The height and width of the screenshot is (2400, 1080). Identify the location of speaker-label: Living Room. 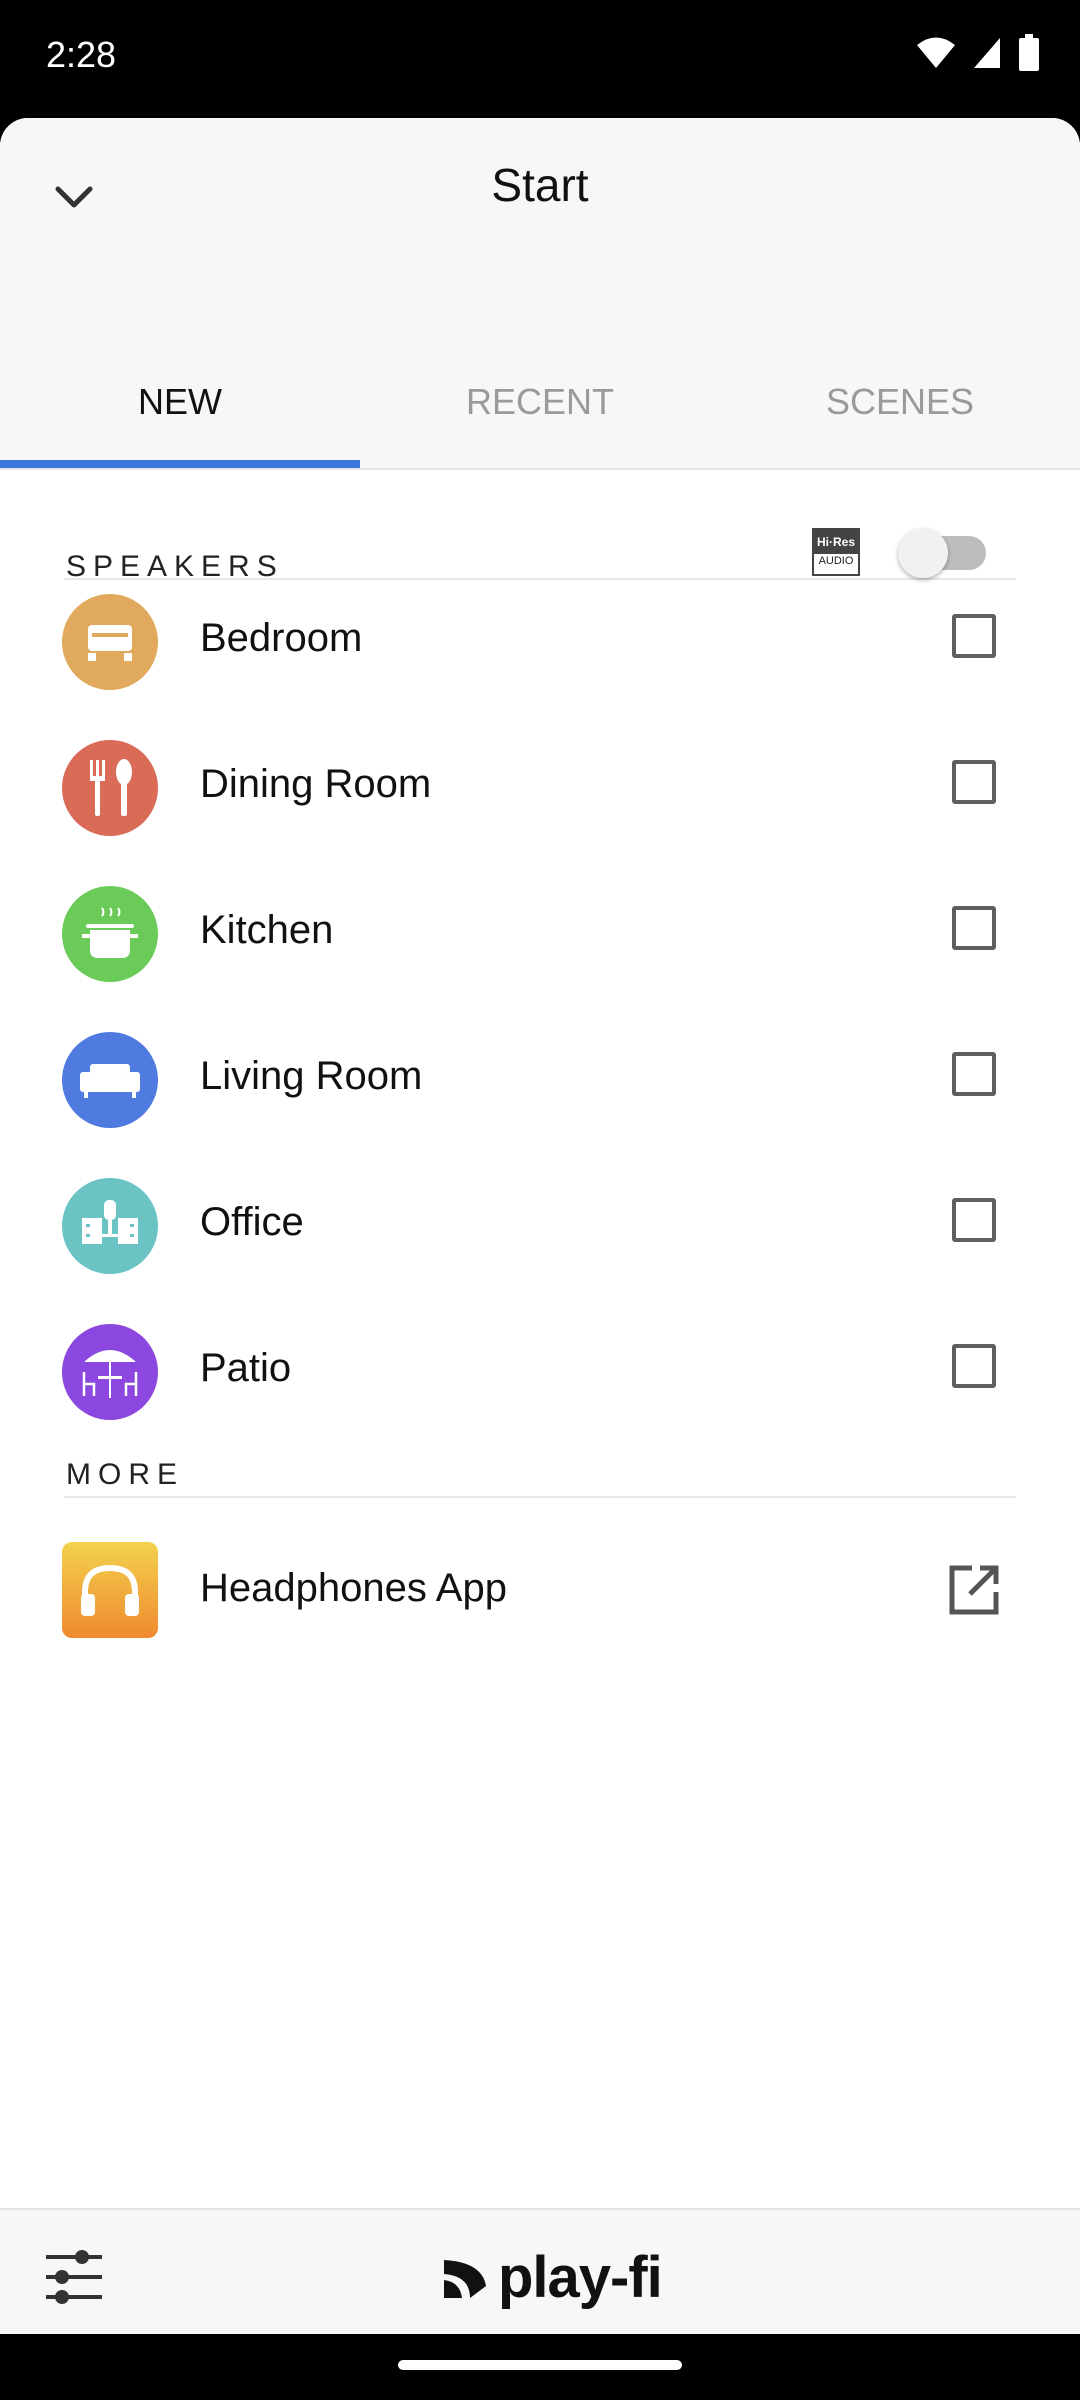
(311, 1076).